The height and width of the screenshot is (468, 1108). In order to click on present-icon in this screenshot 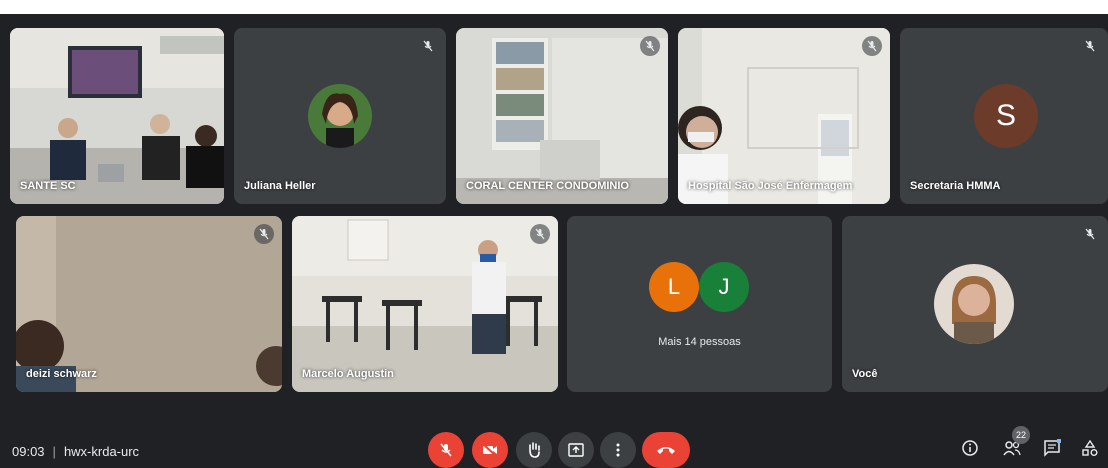, I will do `click(576, 450)`.